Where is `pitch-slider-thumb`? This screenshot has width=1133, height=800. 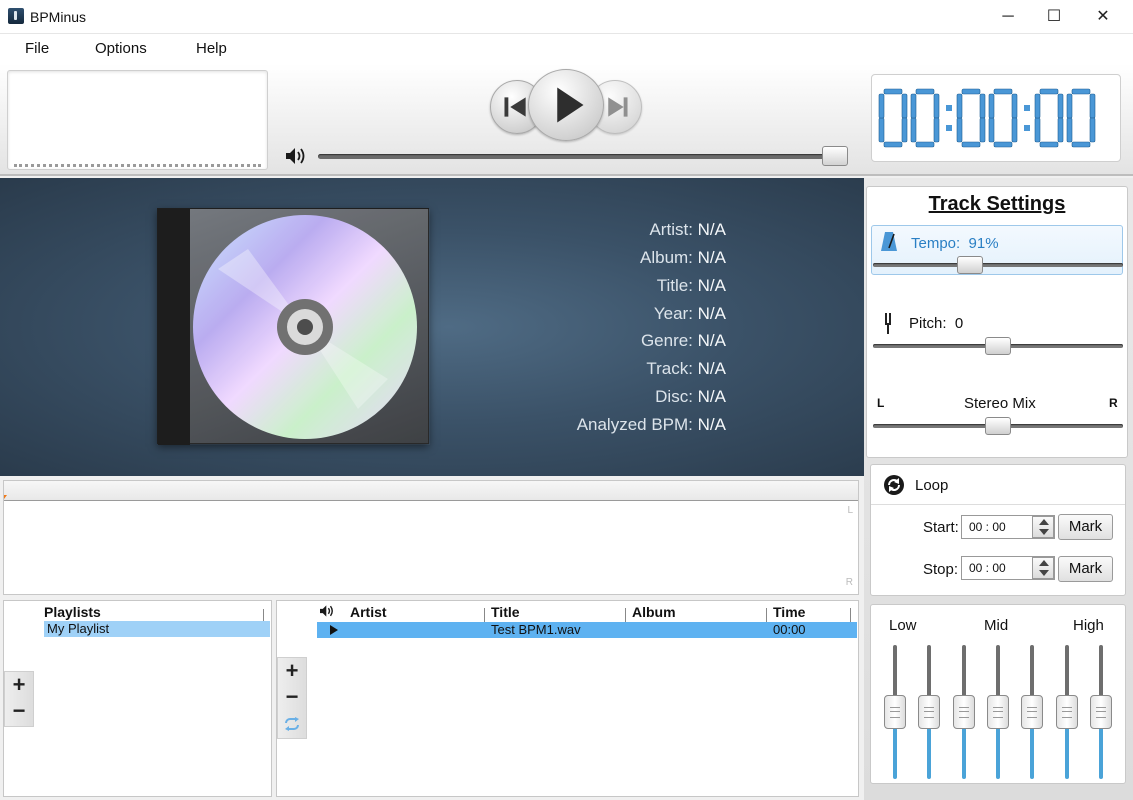
pitch-slider-thumb is located at coordinates (998, 346).